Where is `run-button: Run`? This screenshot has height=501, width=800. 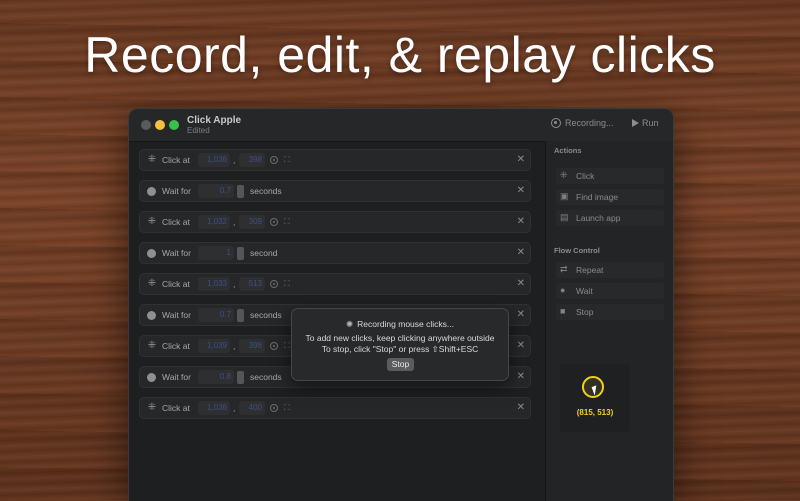
run-button: Run is located at coordinates (645, 123).